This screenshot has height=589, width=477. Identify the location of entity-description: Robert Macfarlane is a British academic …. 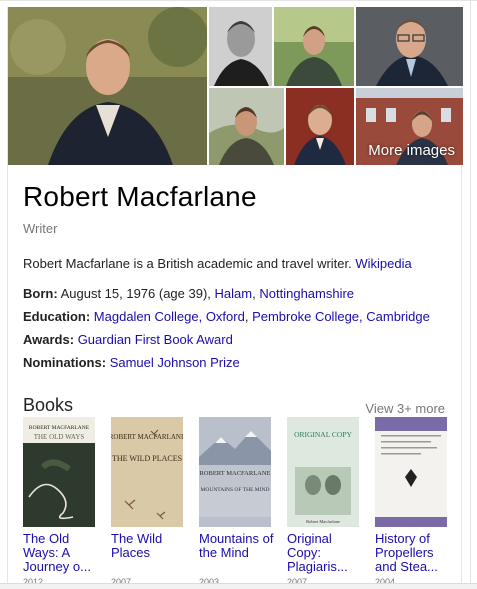
(238, 263).